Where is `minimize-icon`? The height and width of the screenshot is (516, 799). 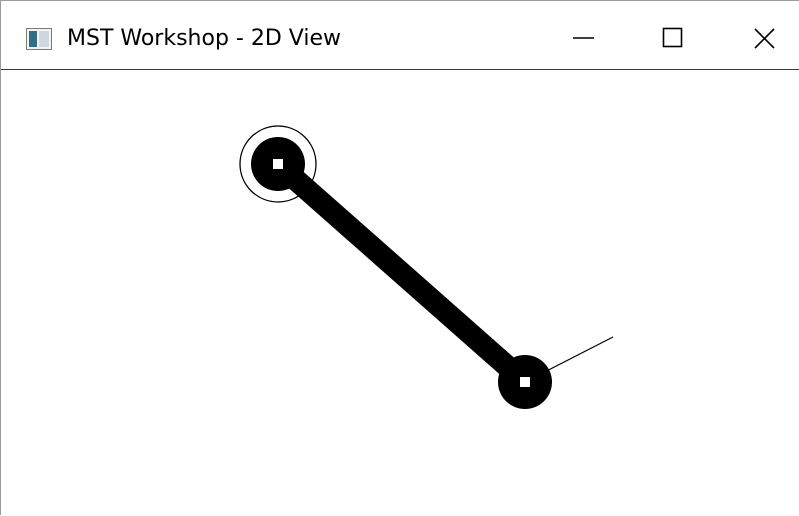 minimize-icon is located at coordinates (583, 38).